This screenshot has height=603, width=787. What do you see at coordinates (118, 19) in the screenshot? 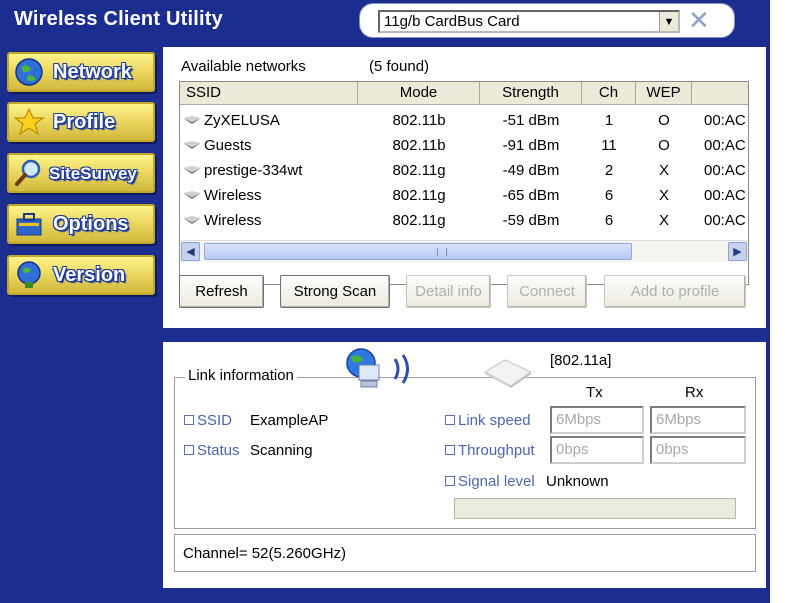
I see `app-title: Wireless Client Utility` at bounding box center [118, 19].